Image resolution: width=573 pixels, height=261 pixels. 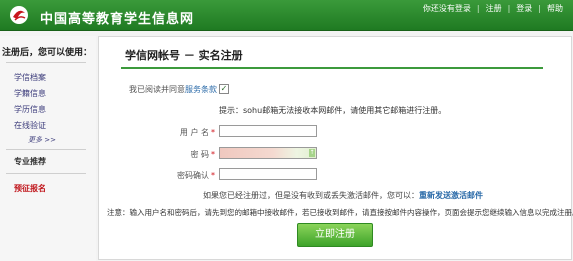 I want to click on resend-row: 如果您已经注册过，但是没有收到或丢失激活邮件，您可以：重新发送激活邮件, so click(x=343, y=195).